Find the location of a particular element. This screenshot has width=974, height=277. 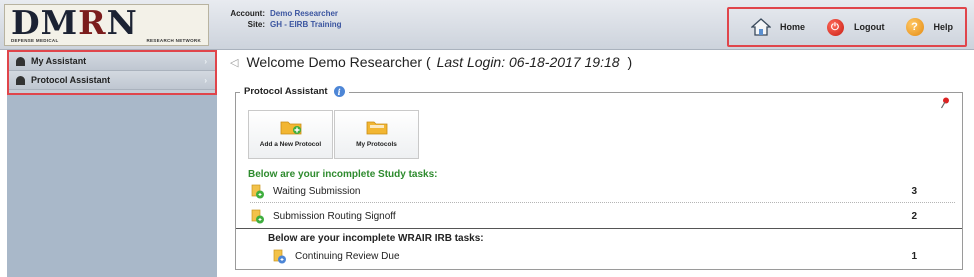

tile-label: Add a New Protocol is located at coordinates (290, 144).